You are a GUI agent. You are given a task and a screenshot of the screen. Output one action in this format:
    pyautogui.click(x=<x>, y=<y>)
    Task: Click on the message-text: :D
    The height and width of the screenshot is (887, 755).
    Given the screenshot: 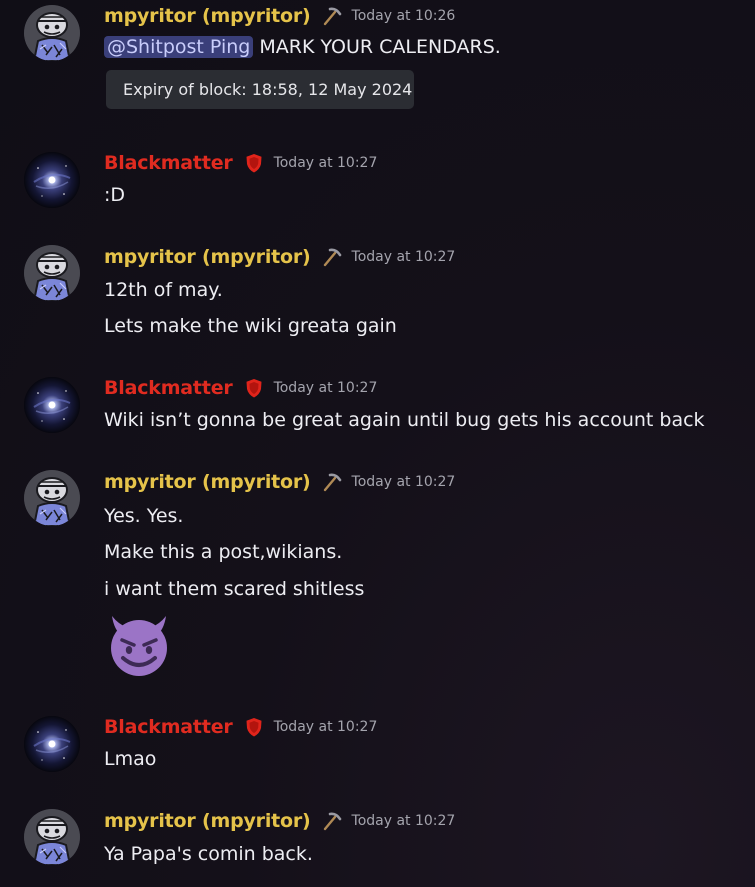 What is the action you would take?
    pyautogui.click(x=115, y=195)
    